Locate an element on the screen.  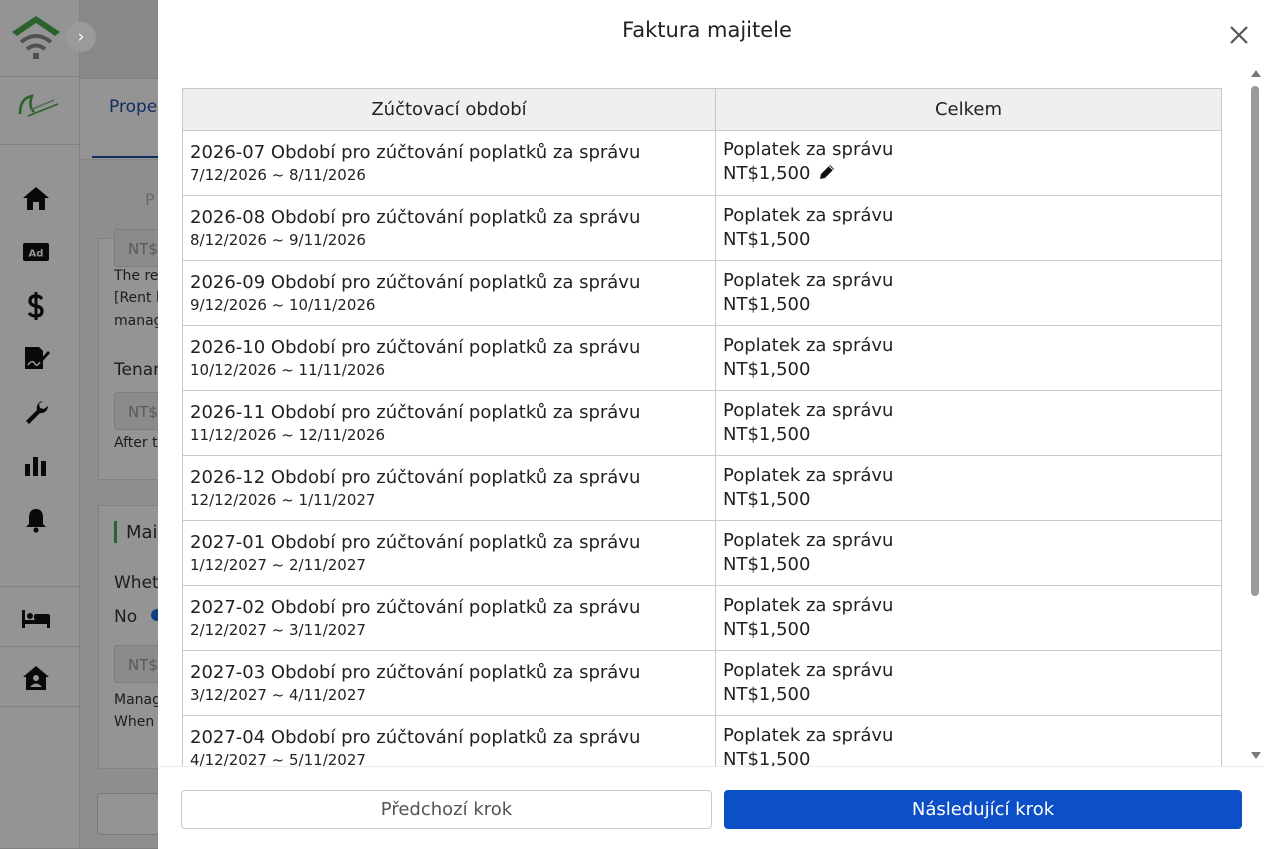
column-header-total: Celkem is located at coordinates (968, 109).